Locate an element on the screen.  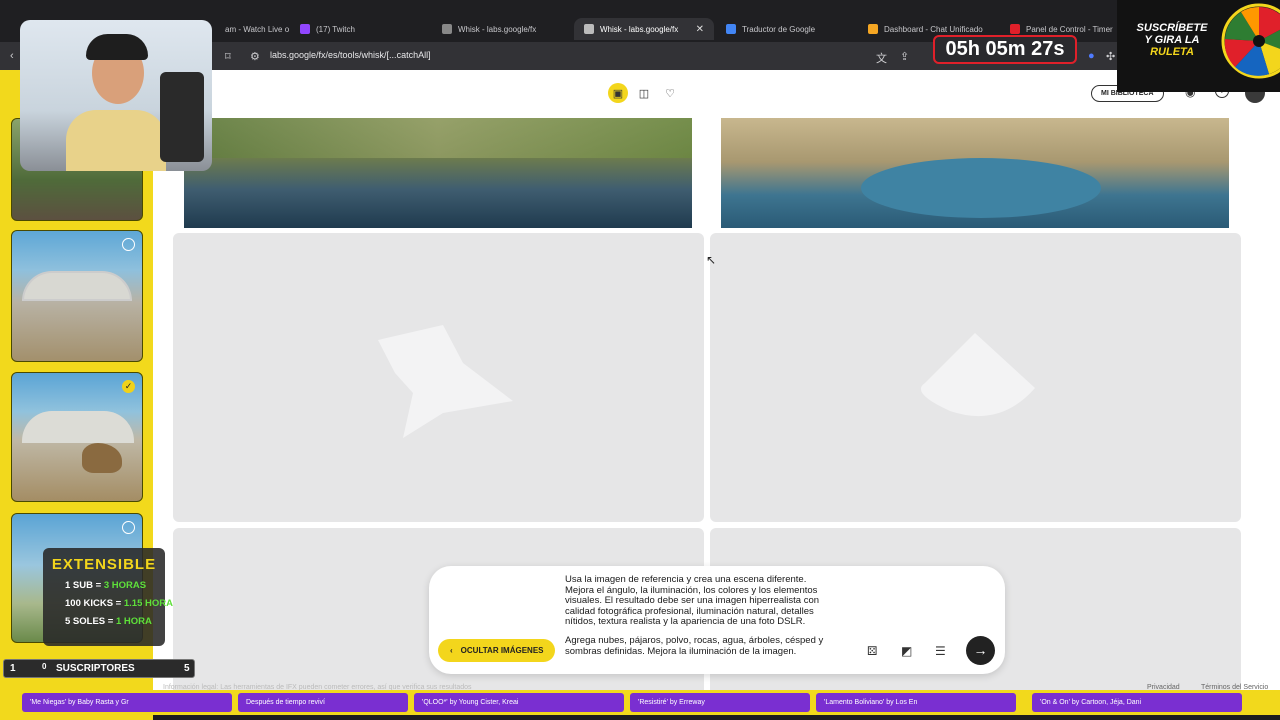
extensible-line: 100 KICKS = 1.15 HORA is located at coordinates (108, 603).